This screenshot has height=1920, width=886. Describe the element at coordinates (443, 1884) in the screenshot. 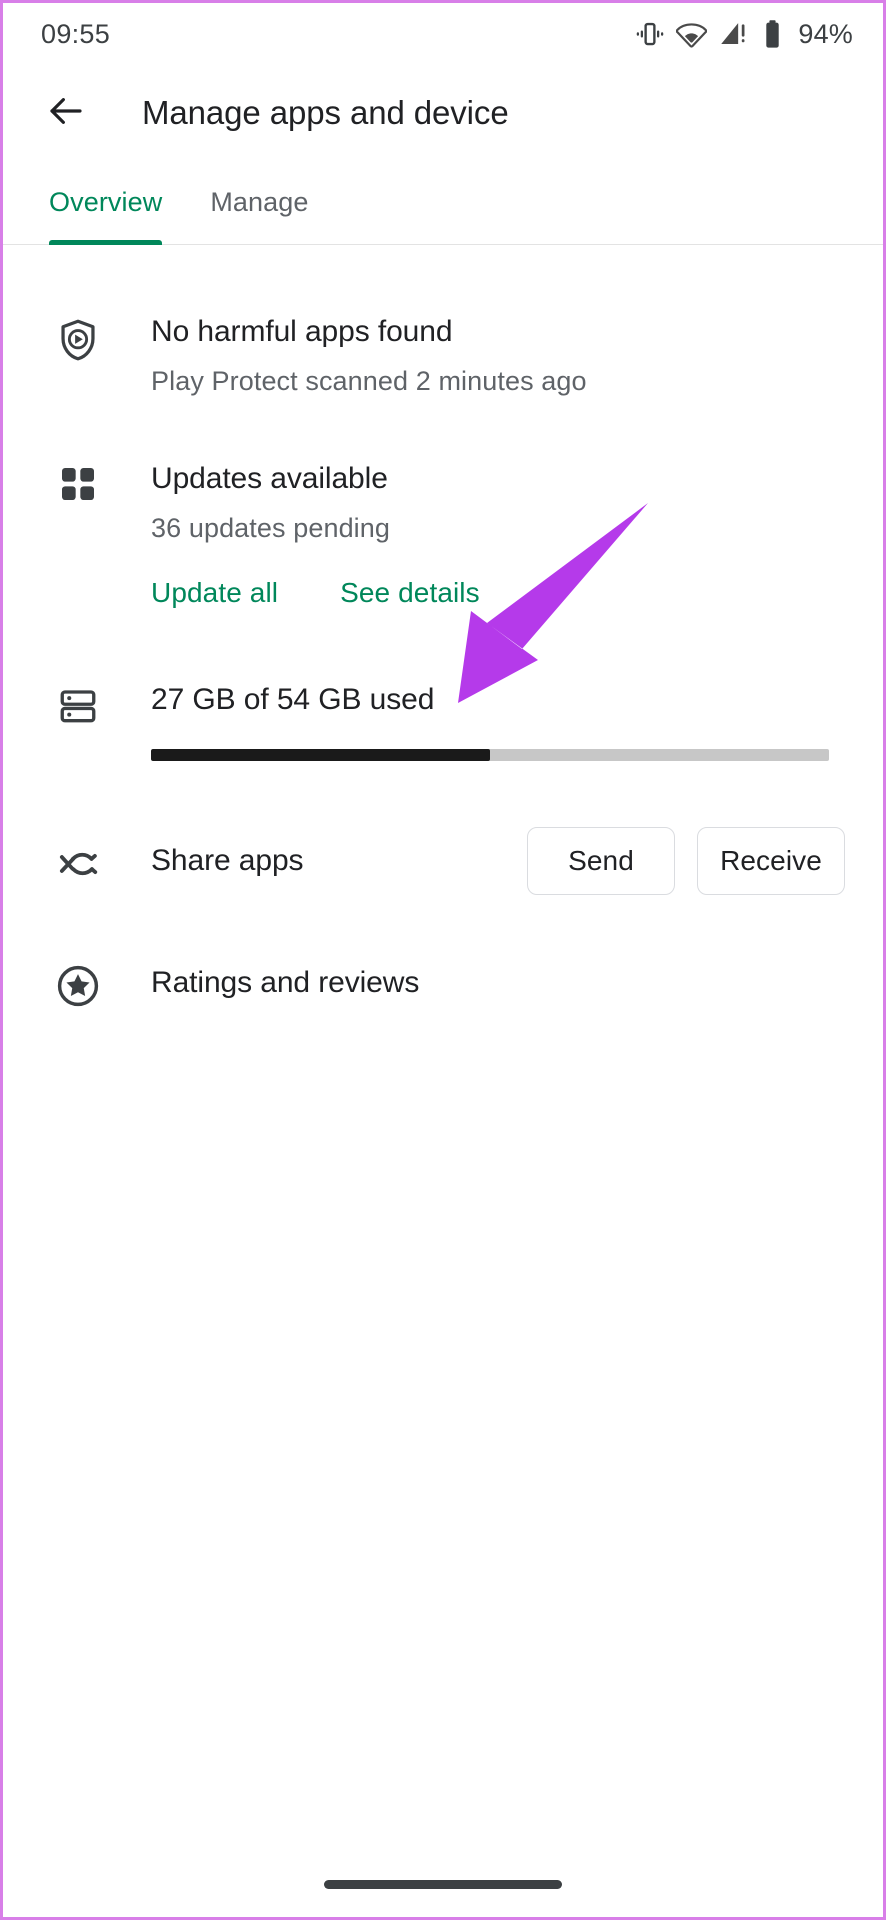

I see `home-indicator` at that location.